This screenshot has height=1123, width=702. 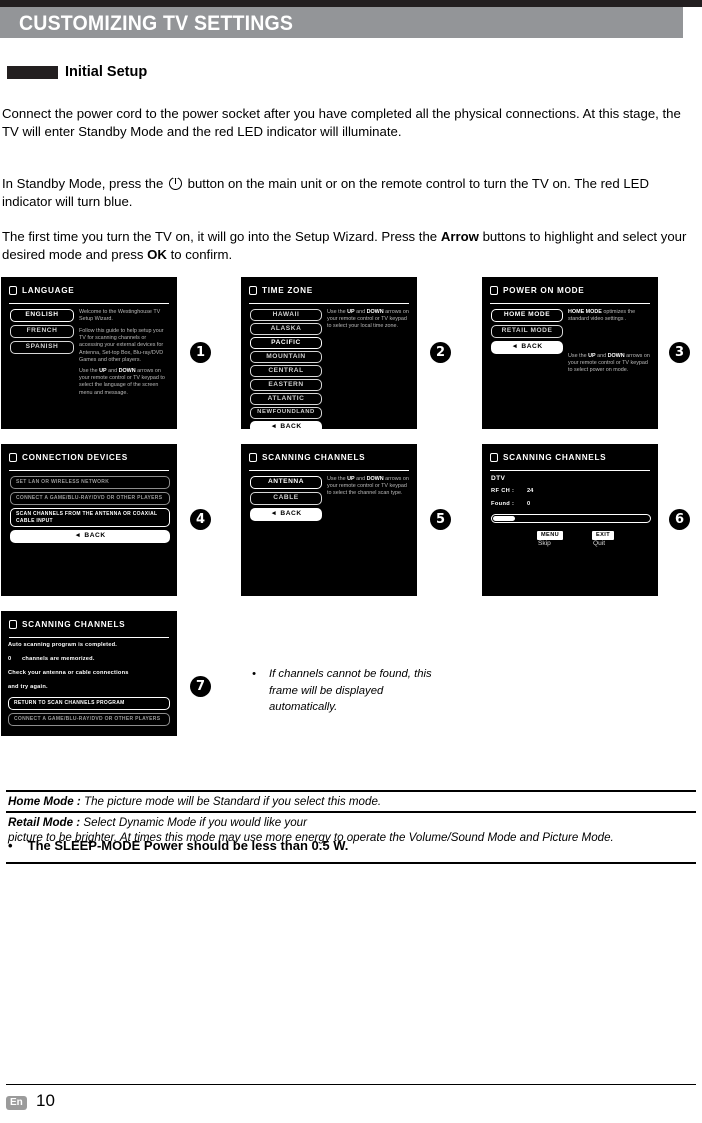 What do you see at coordinates (503, 504) in the screenshot?
I see `scan-found-label: Found :` at bounding box center [503, 504].